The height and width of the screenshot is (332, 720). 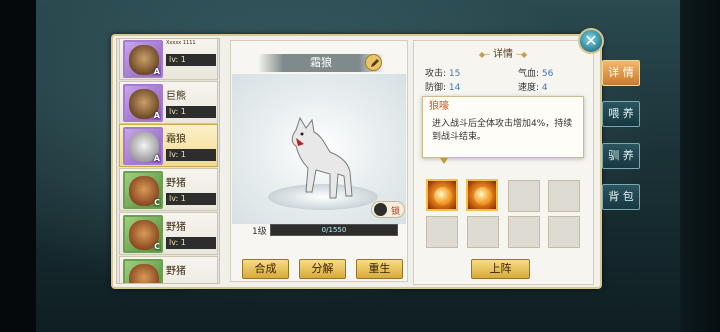 I want to click on stat-speed: 速度: 4, so click(x=533, y=86).